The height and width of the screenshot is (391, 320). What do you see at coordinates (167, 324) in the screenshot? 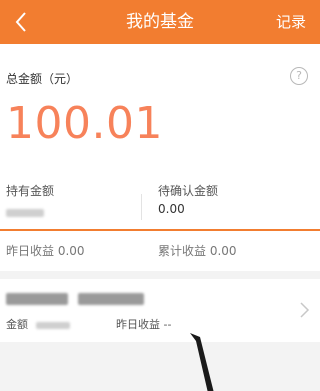
I see `fund-yesterday-income-value: --` at bounding box center [167, 324].